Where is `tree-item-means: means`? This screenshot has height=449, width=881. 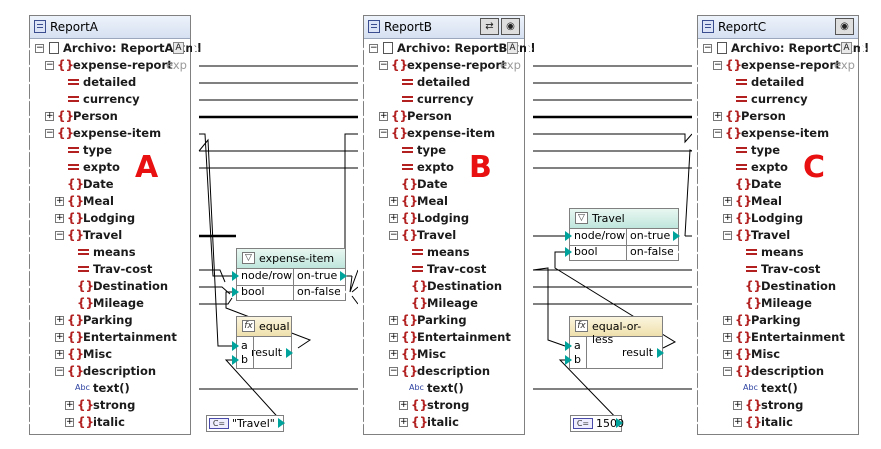 tree-item-means: means is located at coordinates (444, 252).